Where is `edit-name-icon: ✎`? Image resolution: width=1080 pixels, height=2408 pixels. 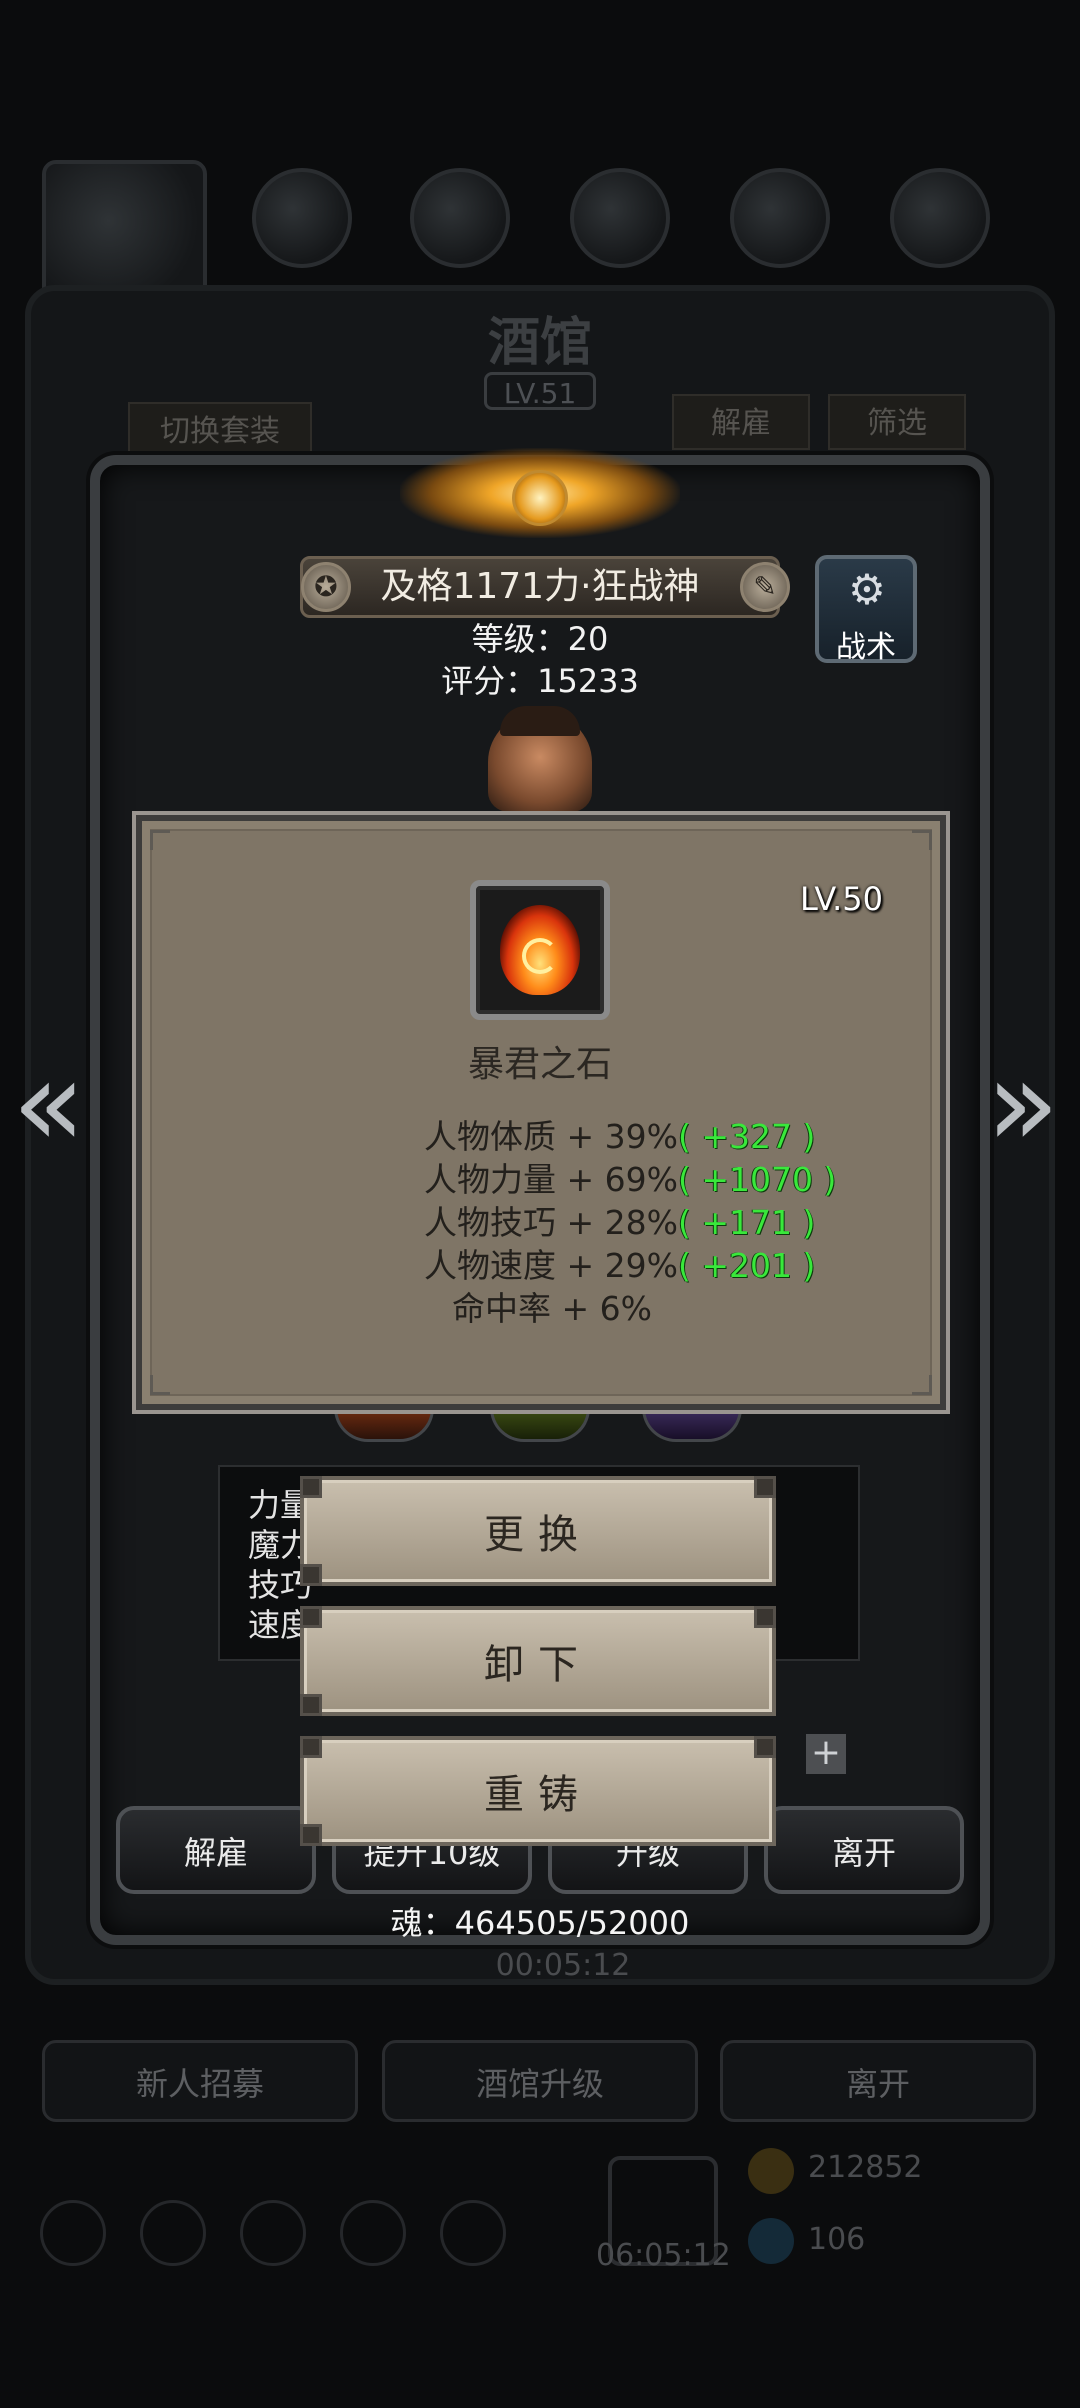 edit-name-icon: ✎ is located at coordinates (765, 587).